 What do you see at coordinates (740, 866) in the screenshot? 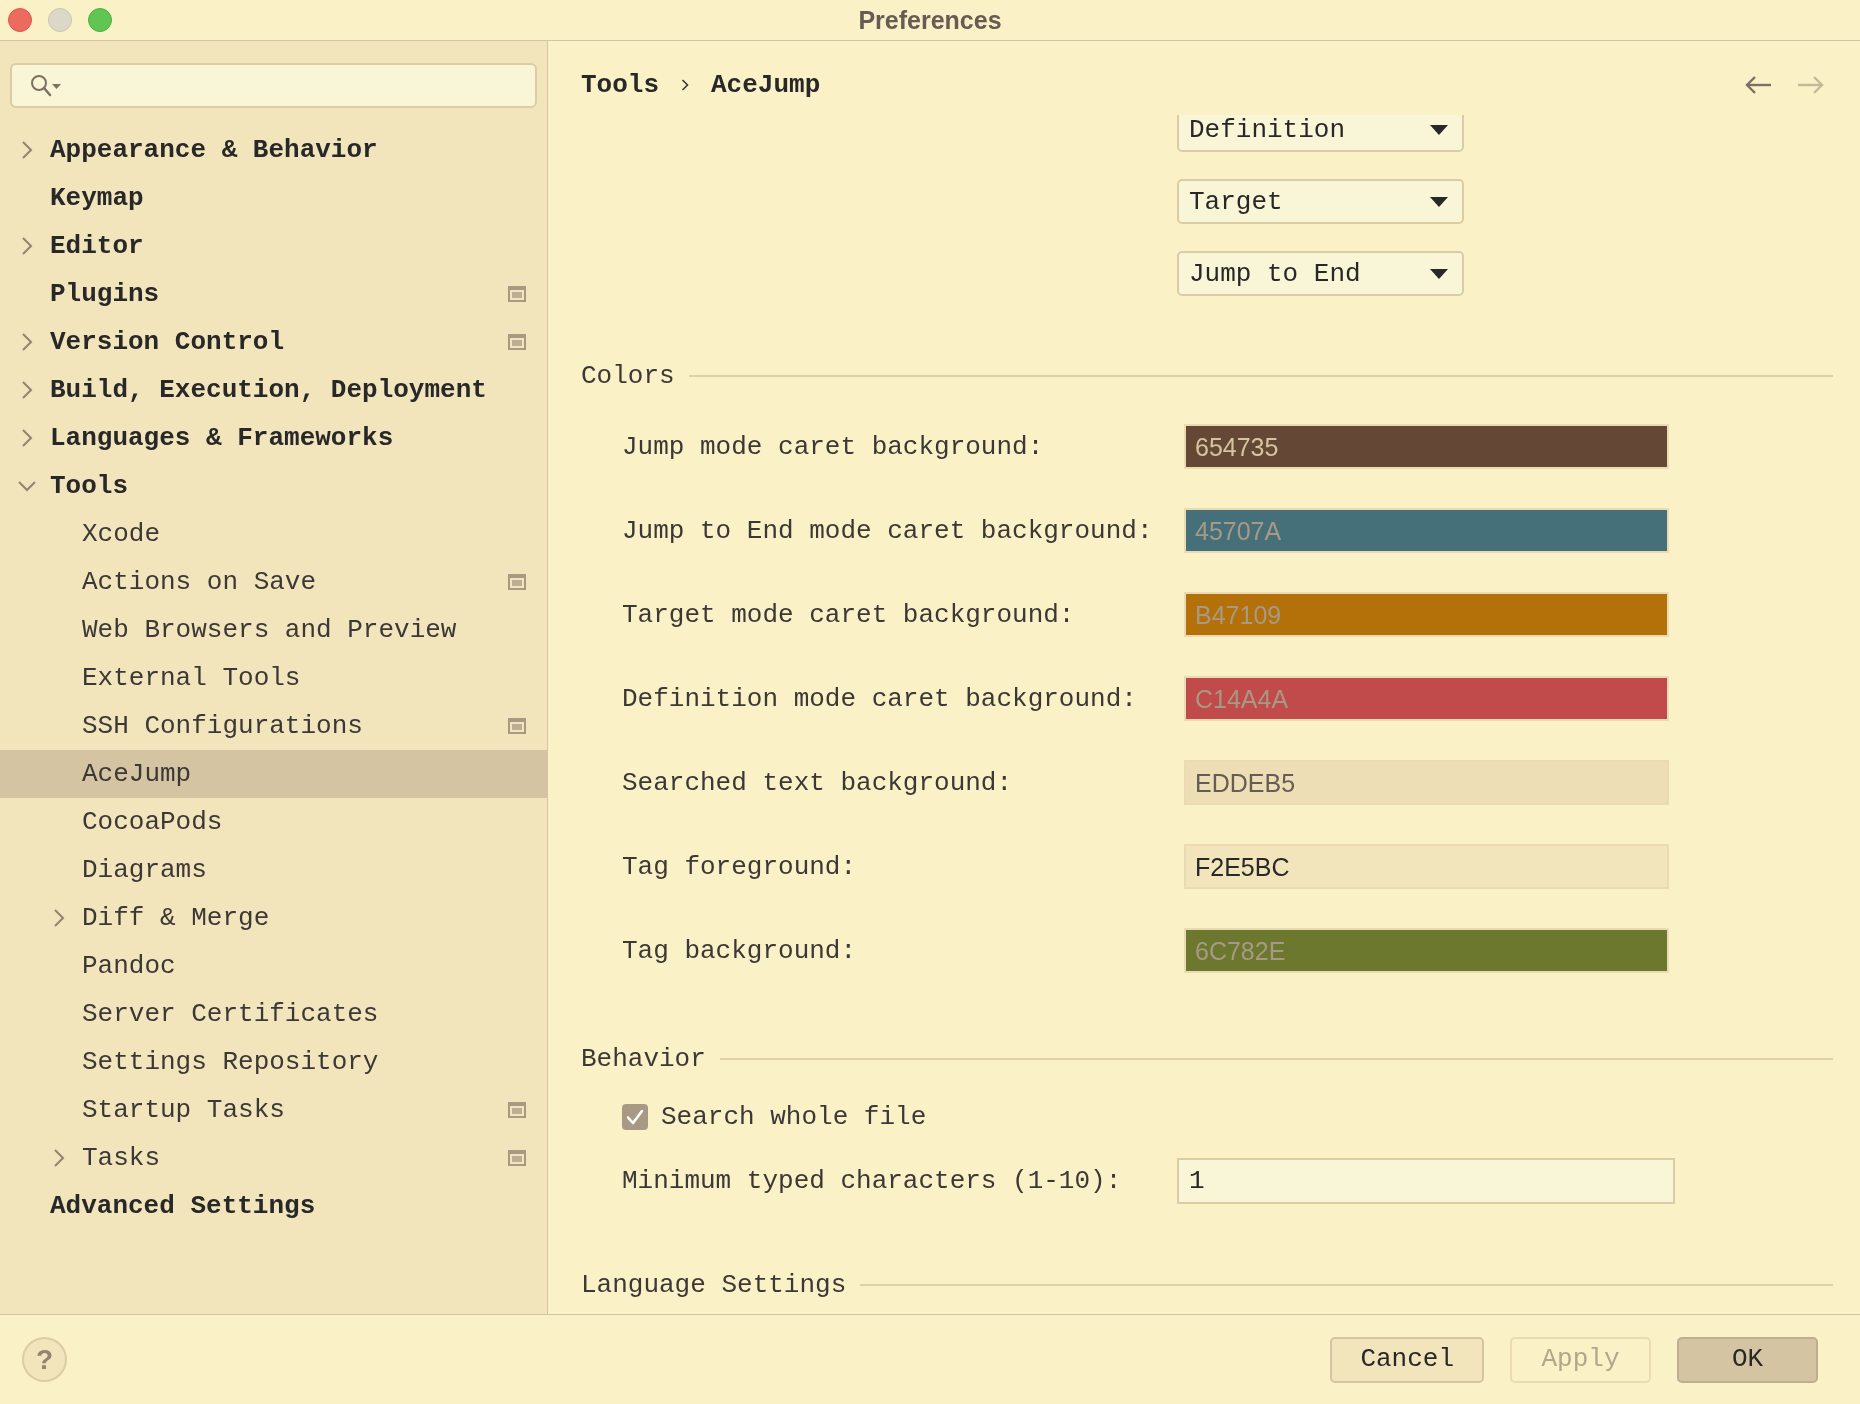
I see `field-label: Tag foreground:` at bounding box center [740, 866].